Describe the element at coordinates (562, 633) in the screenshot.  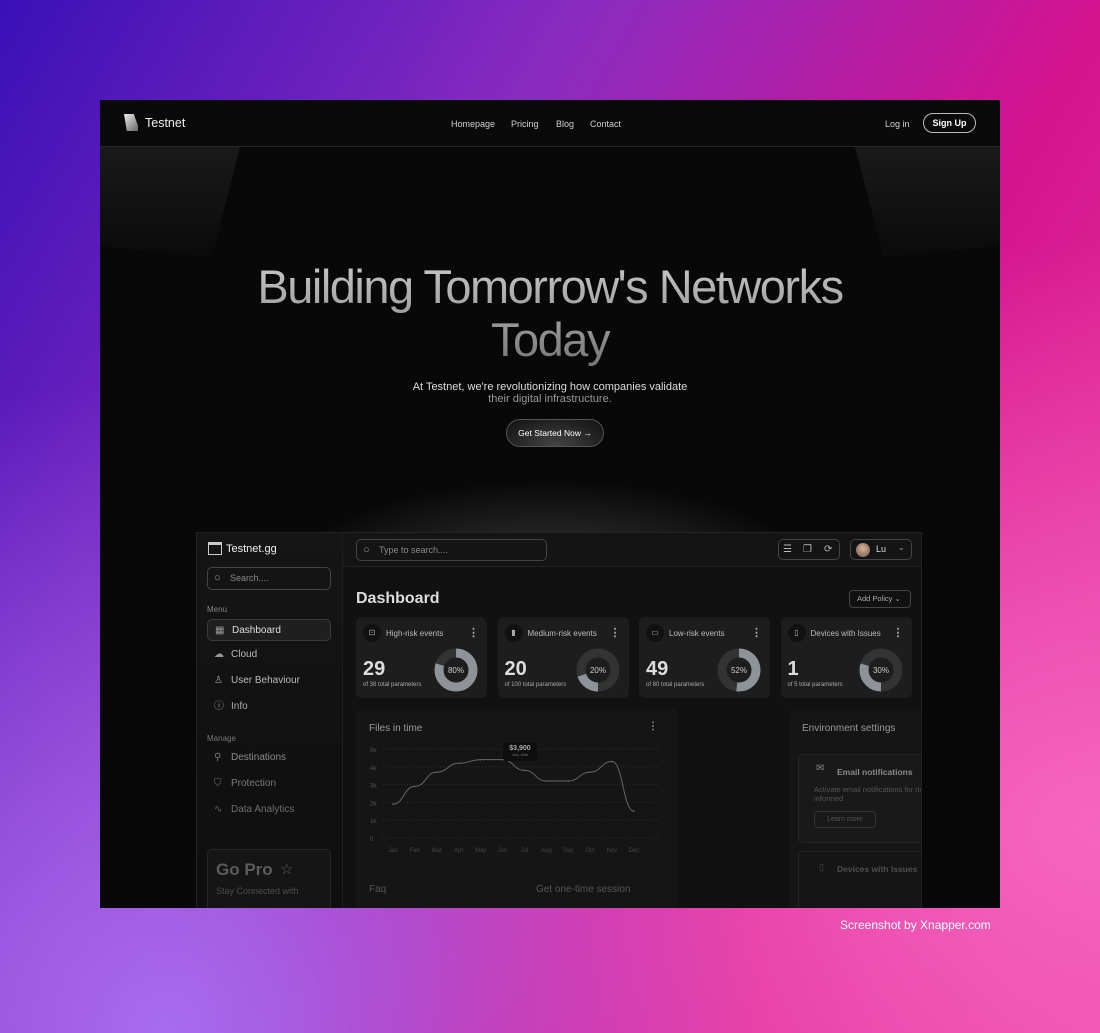
I see `kpi-title: Medium-risk events` at that location.